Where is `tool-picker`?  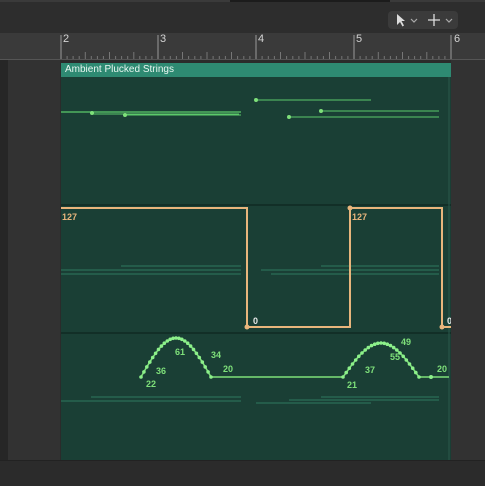
tool-picker is located at coordinates (423, 20).